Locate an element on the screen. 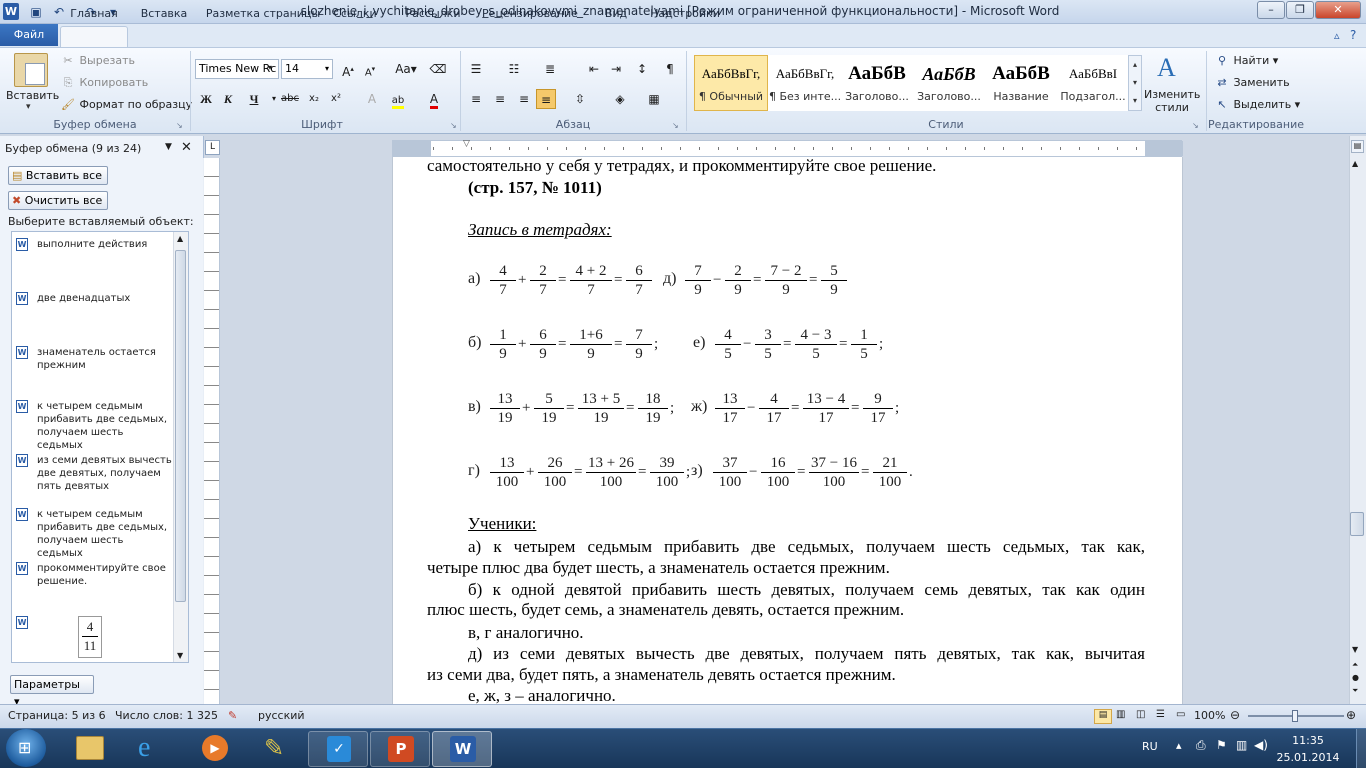 Image resolution: width=1366 pixels, height=768 pixels. cut-button: ✂ Вырезать is located at coordinates (97, 61).